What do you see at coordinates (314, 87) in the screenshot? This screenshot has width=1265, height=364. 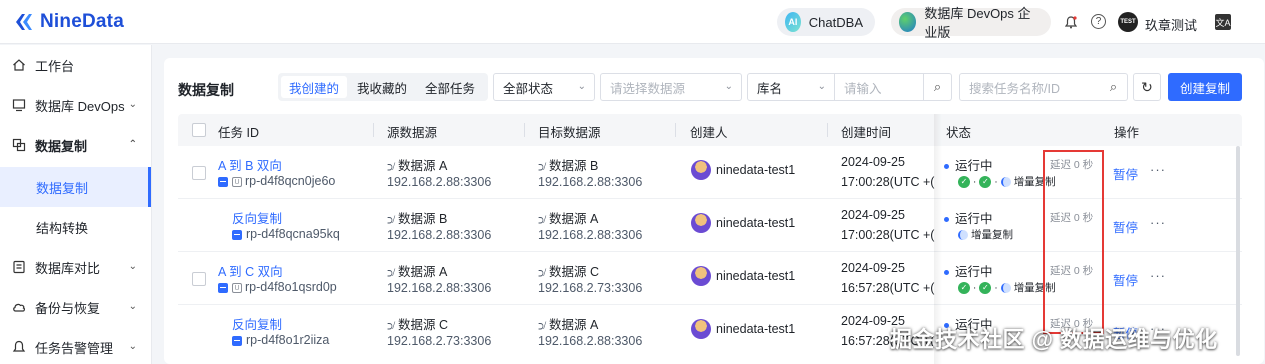 I see `tab-created-by-me: 我创建的` at bounding box center [314, 87].